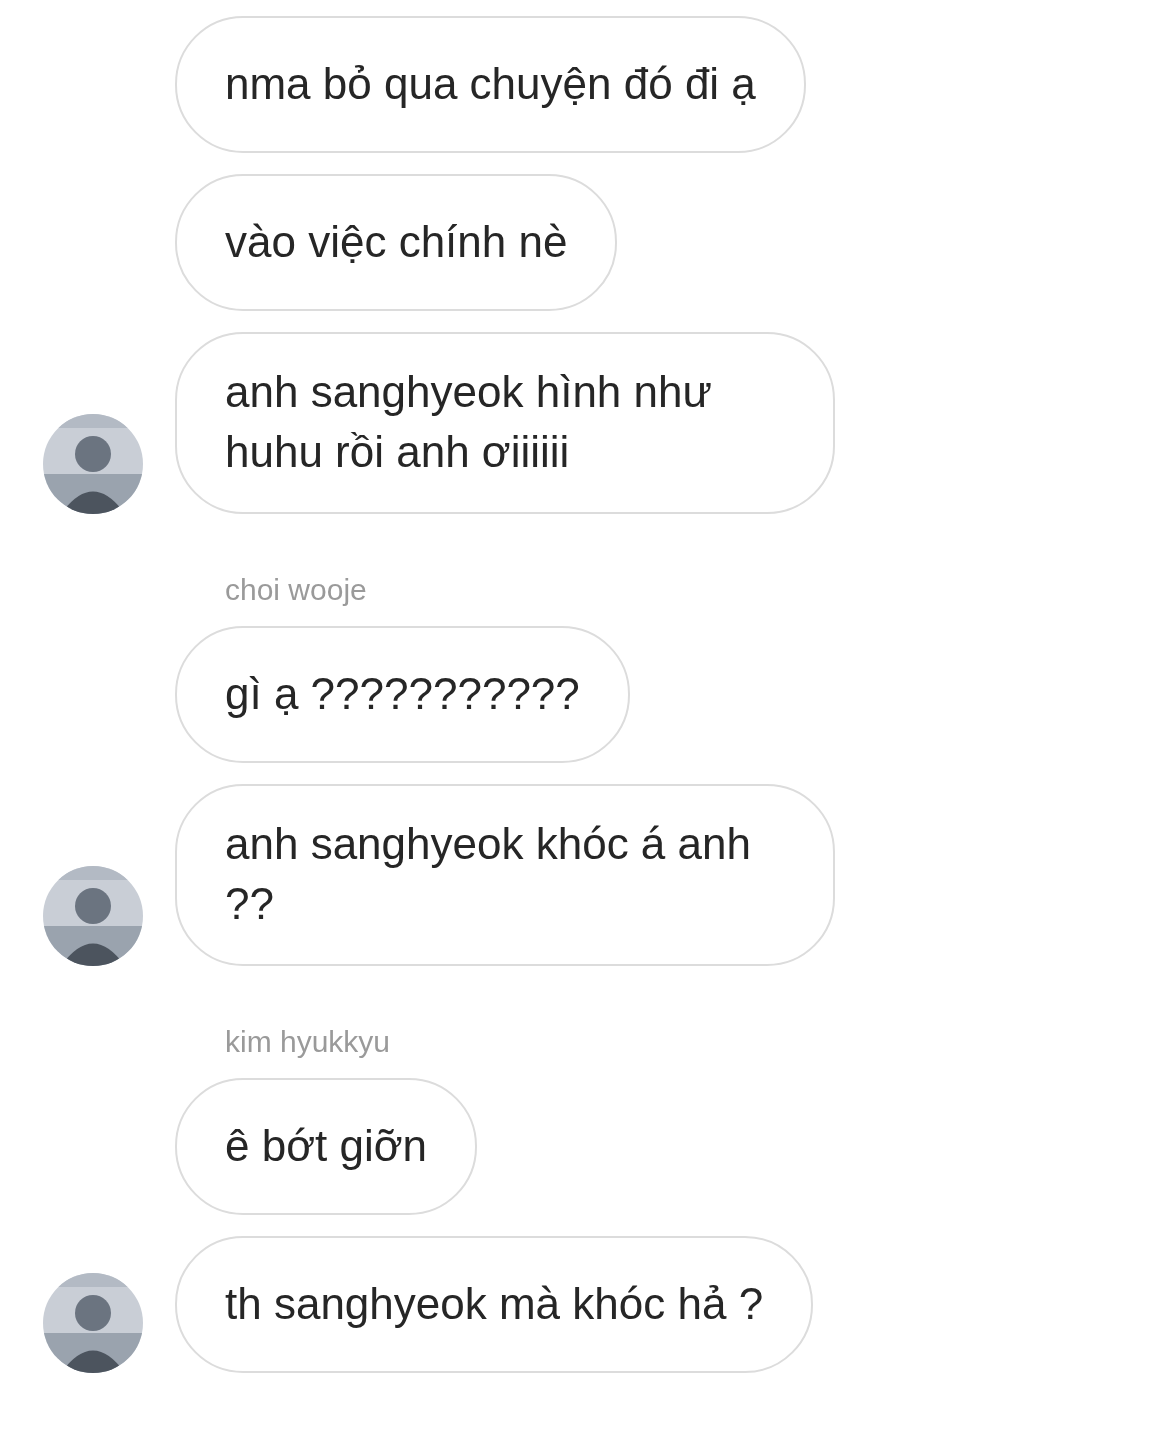 This screenshot has height=1453, width=1169. Describe the element at coordinates (326, 1146) in the screenshot. I see `message-bubble: ê bớt giỡn` at that location.